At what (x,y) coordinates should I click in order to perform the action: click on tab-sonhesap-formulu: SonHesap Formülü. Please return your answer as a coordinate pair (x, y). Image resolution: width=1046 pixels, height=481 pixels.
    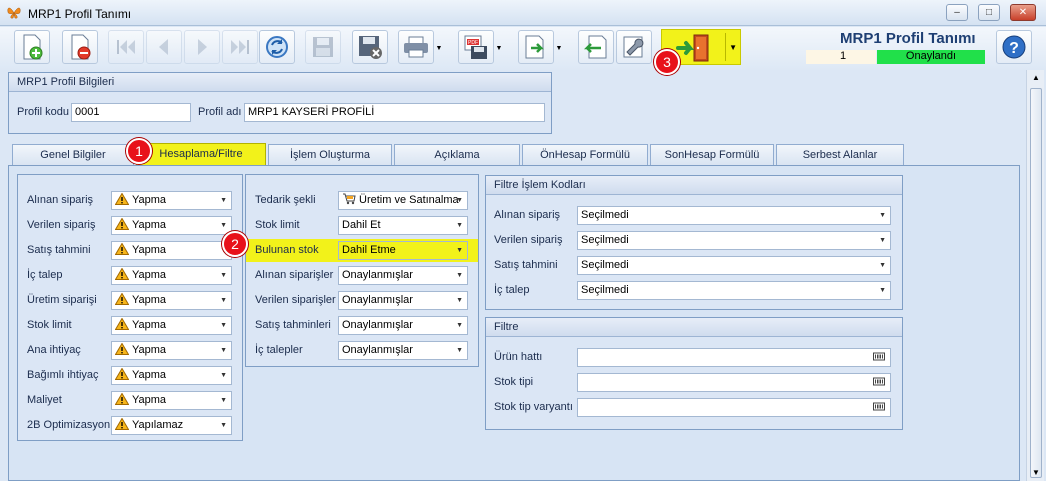
    Looking at the image, I should click on (712, 154).